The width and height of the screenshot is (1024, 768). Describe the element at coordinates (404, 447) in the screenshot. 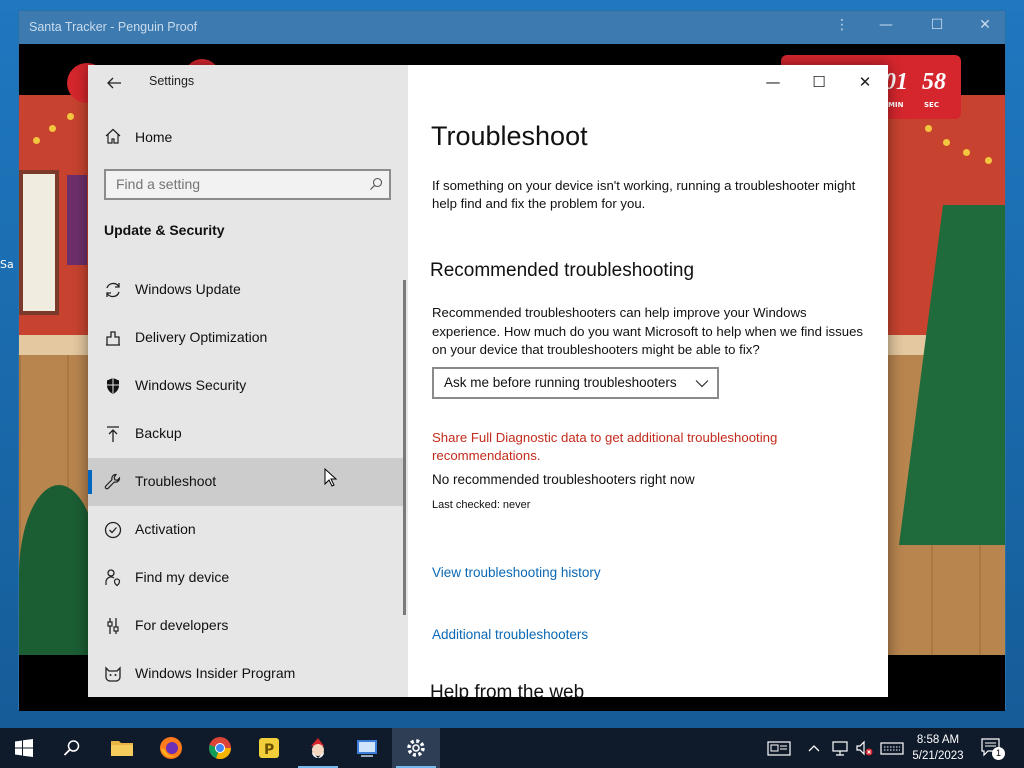

I see `sidebar-scrollbar` at that location.